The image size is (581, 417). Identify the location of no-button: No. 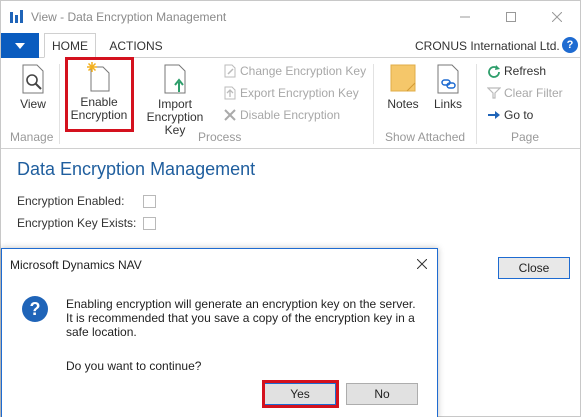
(382, 394).